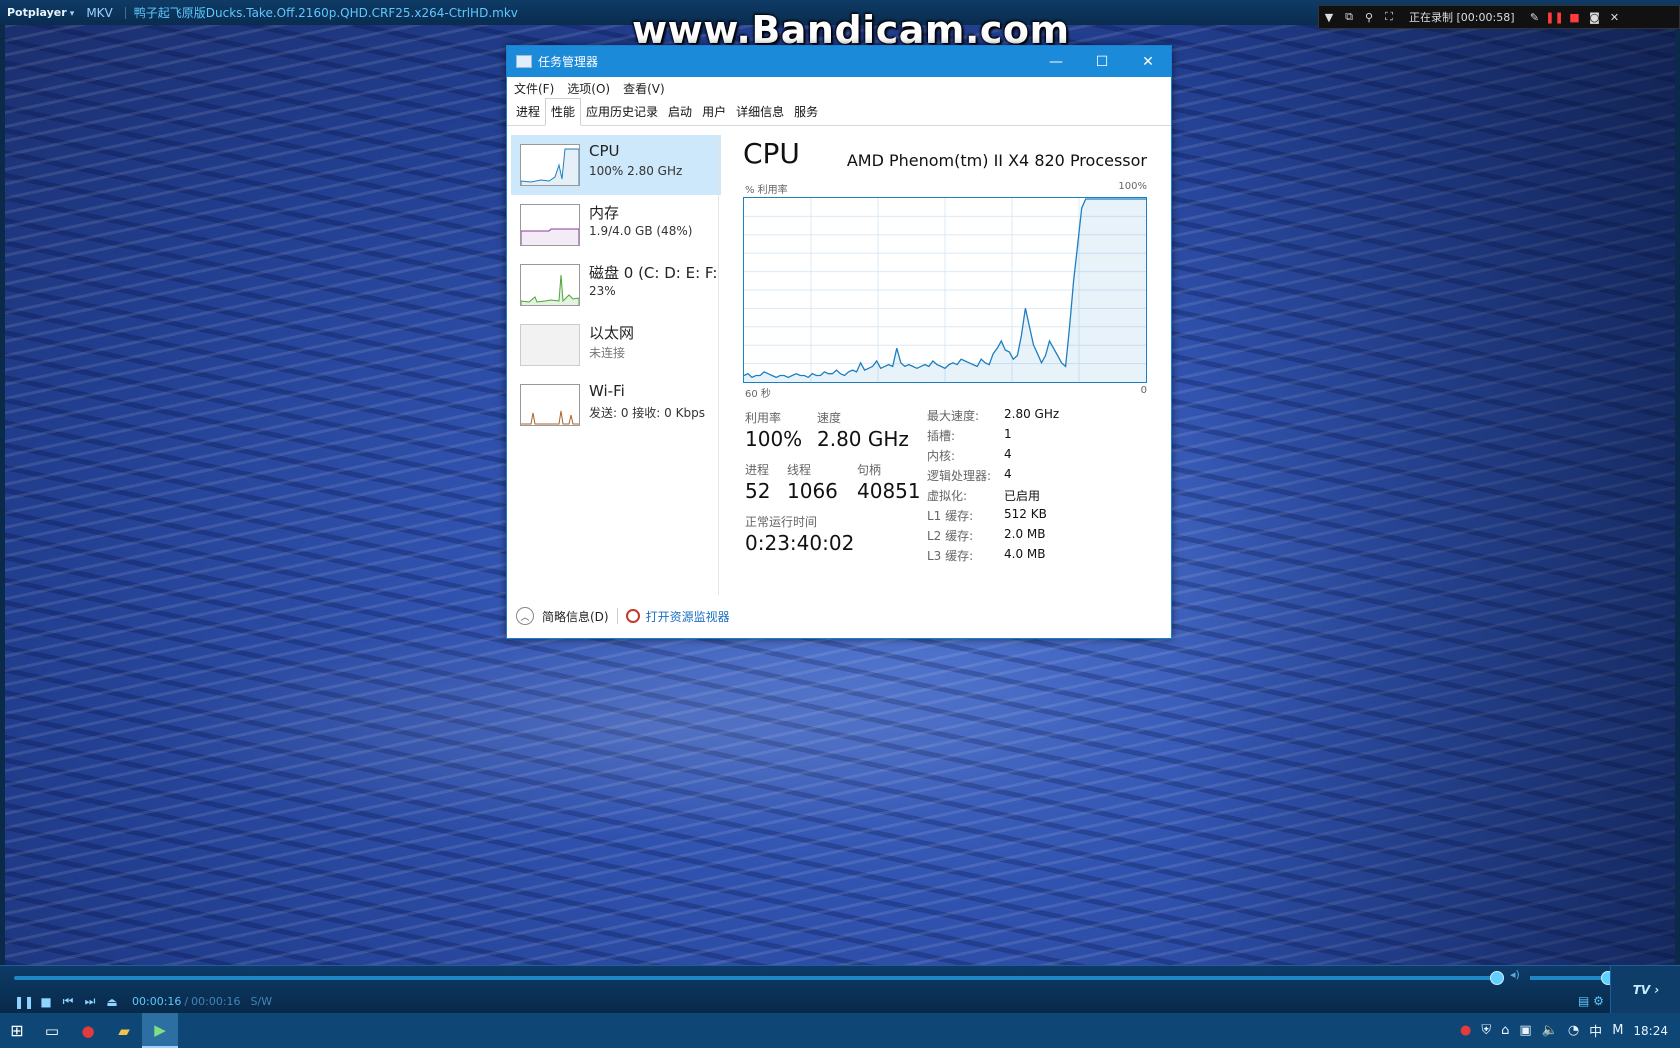 This screenshot has width=1680, height=1048. What do you see at coordinates (616, 405) in the screenshot?
I see `resource-item-wifi: Wi-Fi 发送: 0 接收: 0 Kbps` at bounding box center [616, 405].